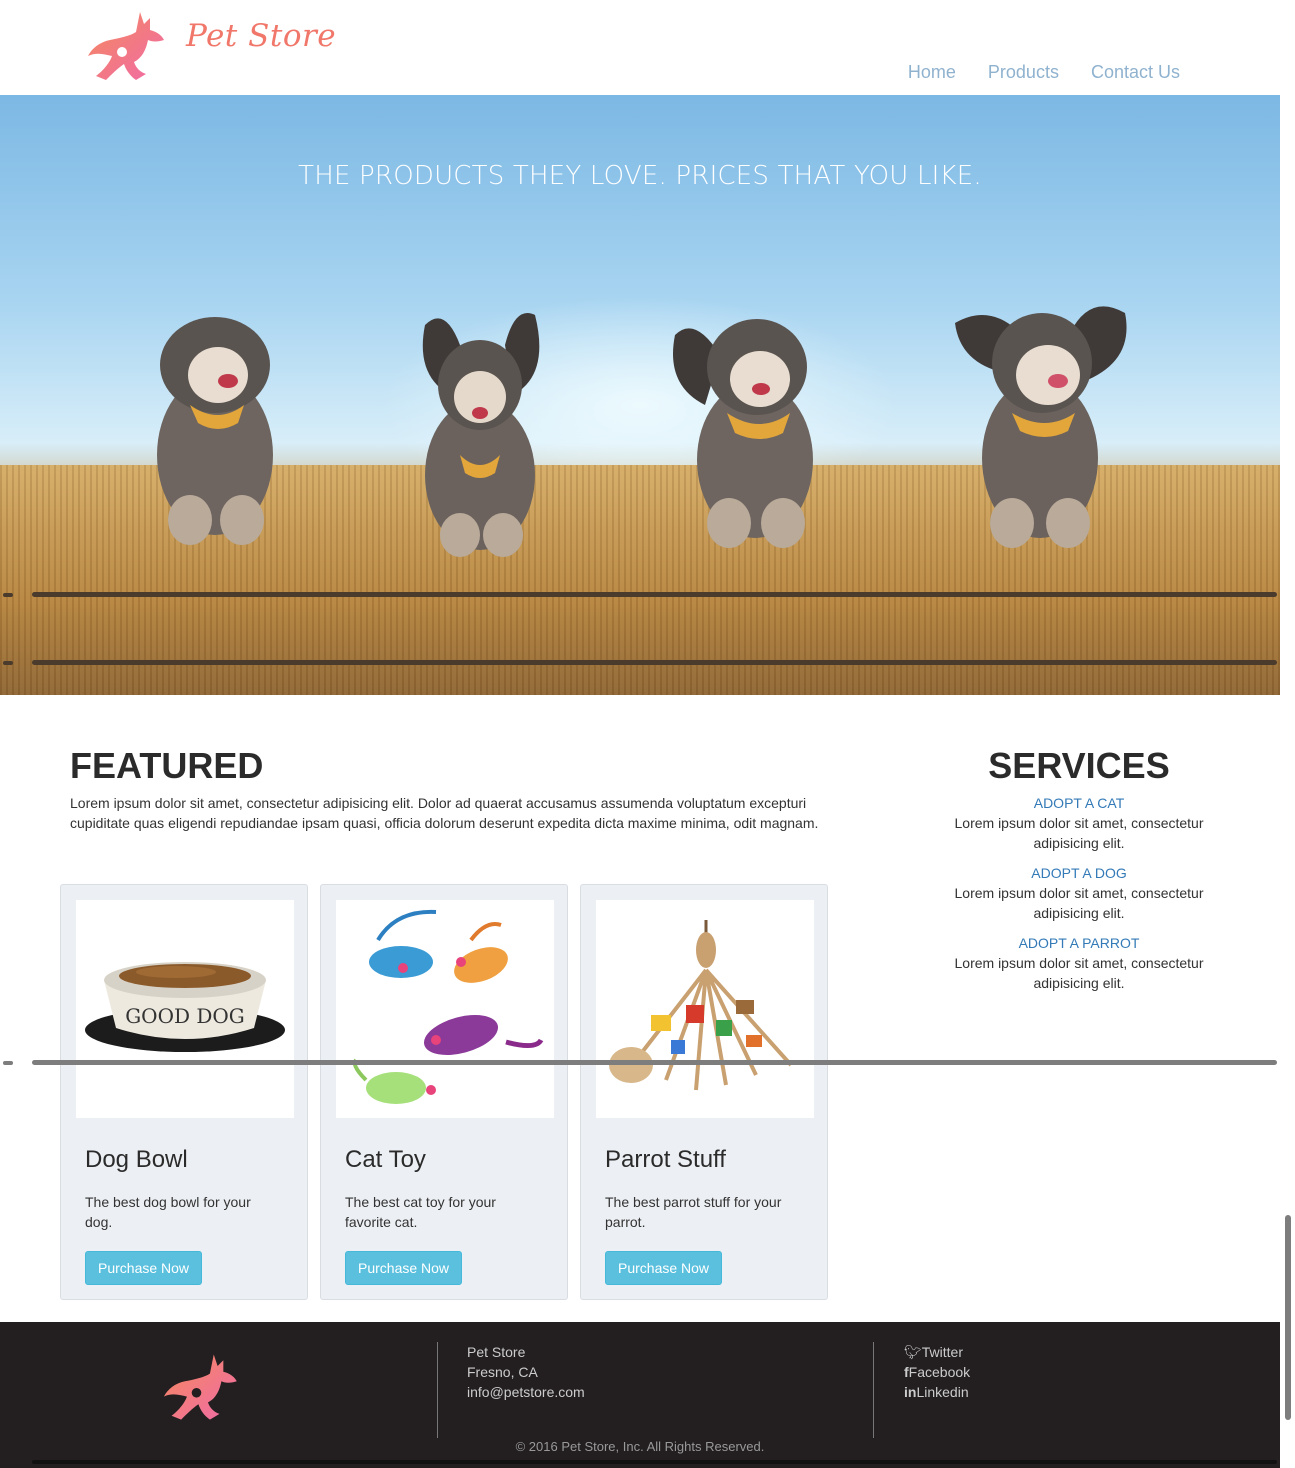 This screenshot has width=1295, height=1468. Describe the element at coordinates (385, 1159) in the screenshot. I see `product-title: Cat Toy` at that location.